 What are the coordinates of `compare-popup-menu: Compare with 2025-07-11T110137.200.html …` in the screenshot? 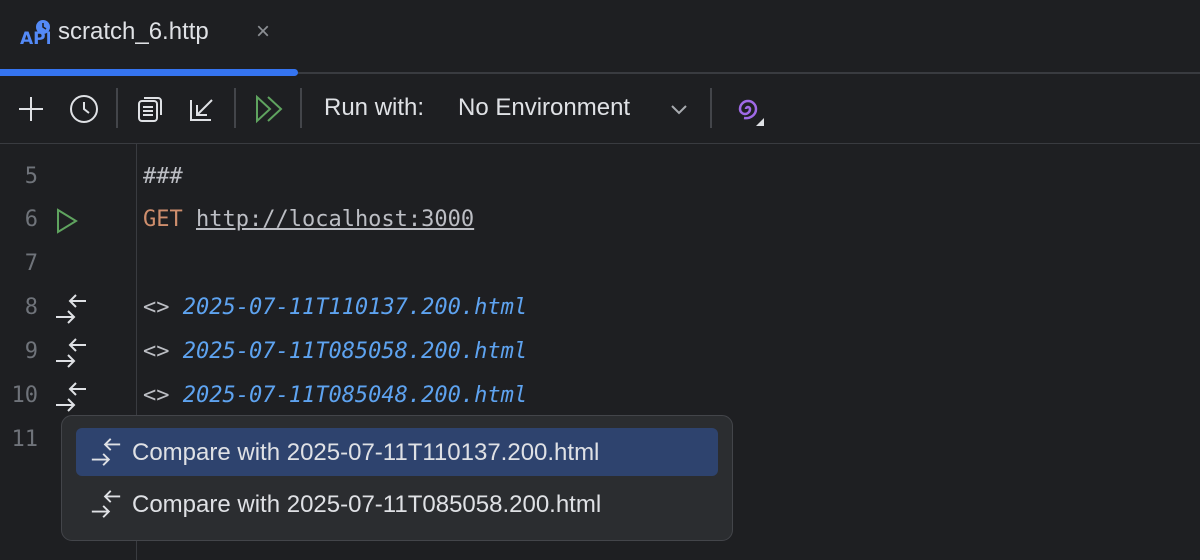 It's located at (397, 478).